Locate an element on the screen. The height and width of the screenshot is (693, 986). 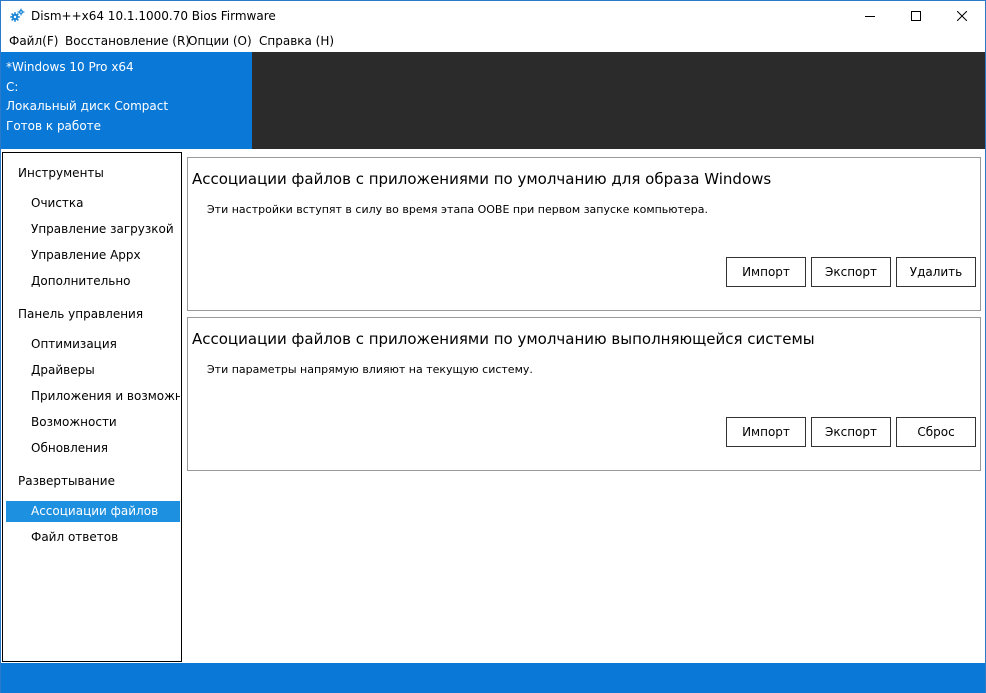
close-button is located at coordinates (962, 16).